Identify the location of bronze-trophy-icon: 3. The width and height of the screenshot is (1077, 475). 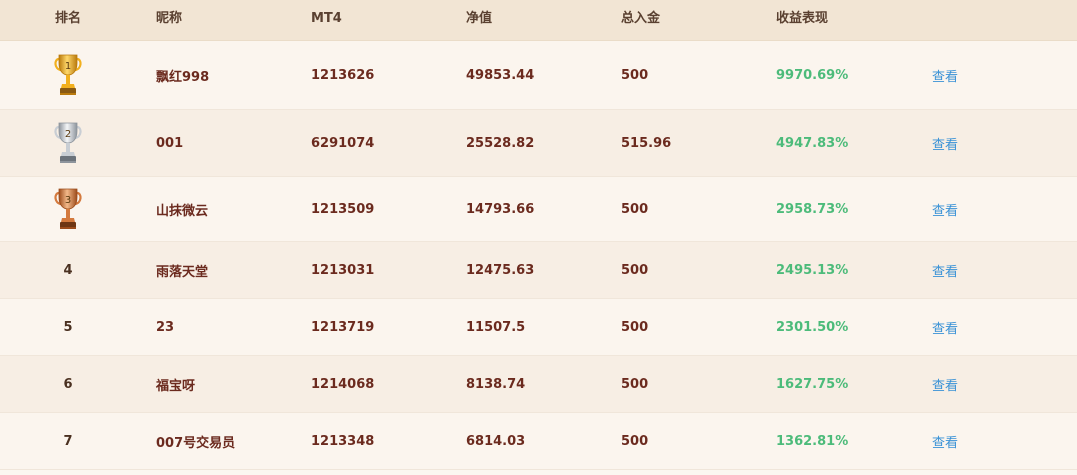
(68, 209).